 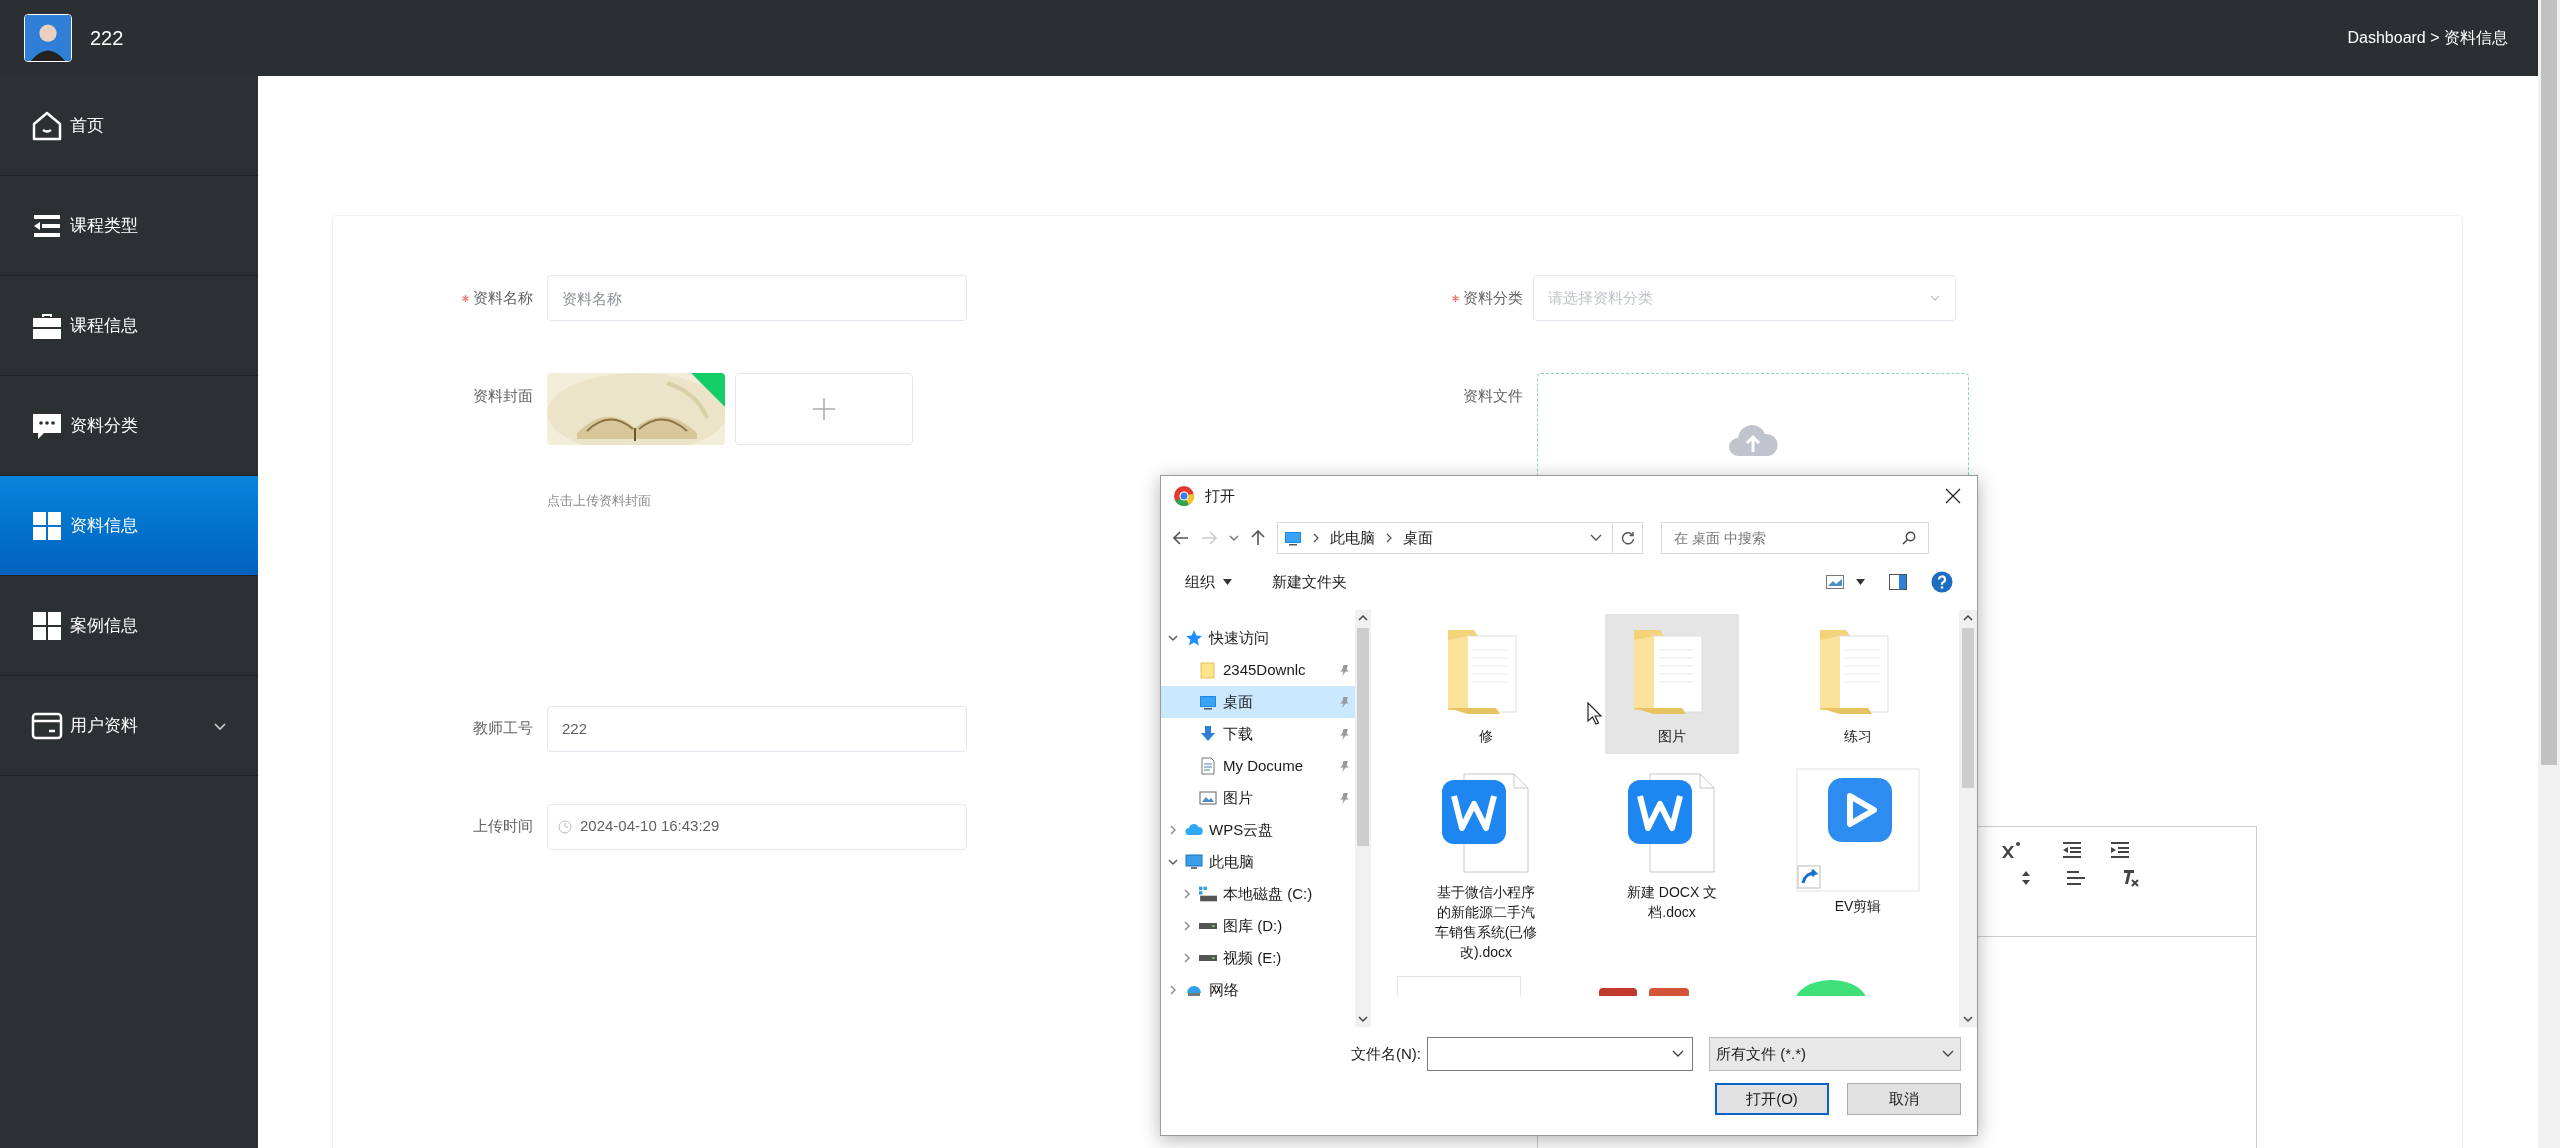 What do you see at coordinates (1238, 797) in the screenshot?
I see `nav-label: 图片` at bounding box center [1238, 797].